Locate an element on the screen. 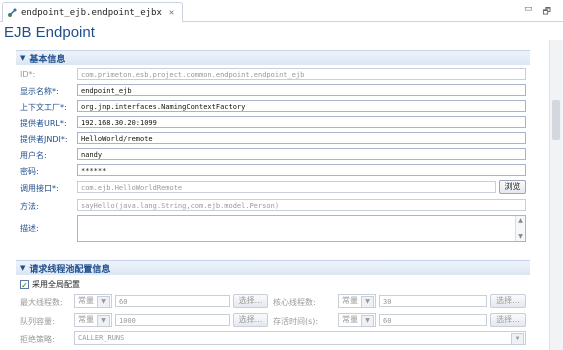 The height and width of the screenshot is (350, 563). section-title: 基本信息 is located at coordinates (47, 59).